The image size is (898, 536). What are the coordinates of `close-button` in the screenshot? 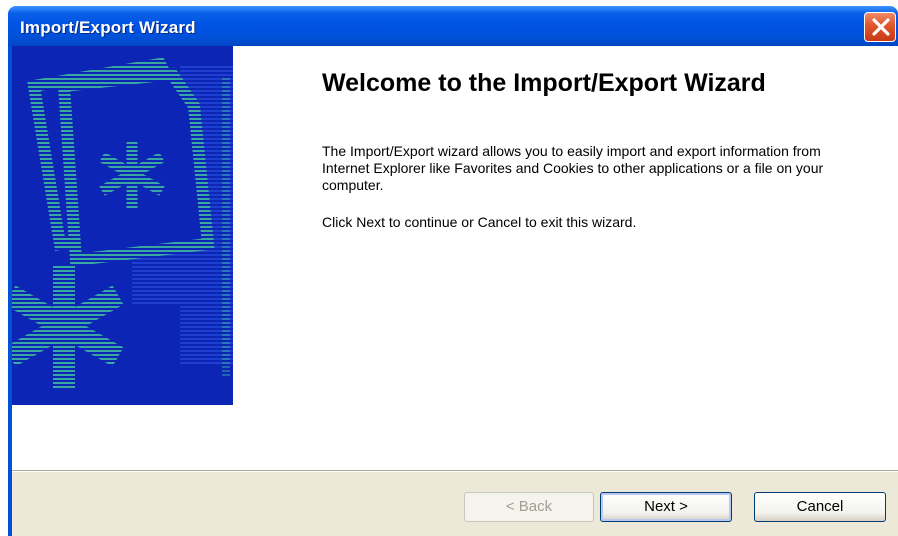 It's located at (880, 27).